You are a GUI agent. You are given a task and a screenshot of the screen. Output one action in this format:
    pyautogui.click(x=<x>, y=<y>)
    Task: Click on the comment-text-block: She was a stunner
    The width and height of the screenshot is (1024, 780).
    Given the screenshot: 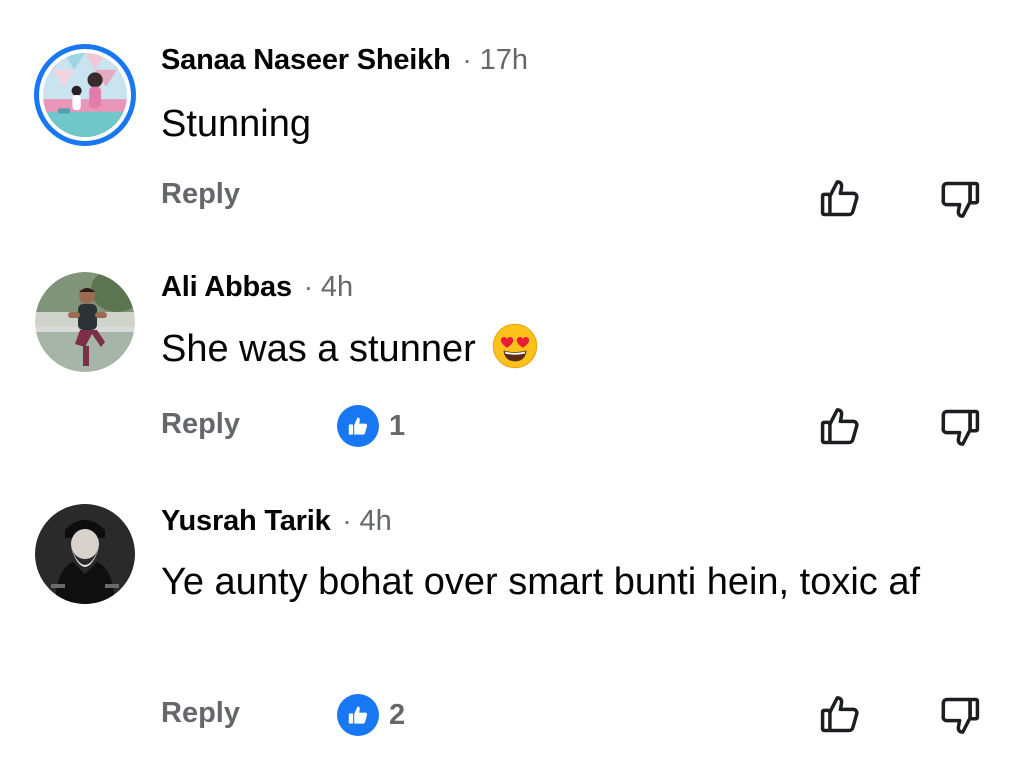 What is the action you would take?
    pyautogui.click(x=571, y=348)
    